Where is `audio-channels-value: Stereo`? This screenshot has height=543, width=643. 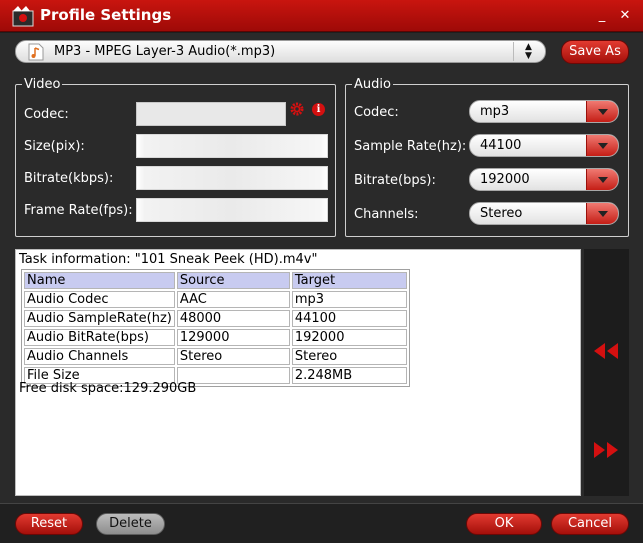 audio-channels-value: Stereo is located at coordinates (501, 213).